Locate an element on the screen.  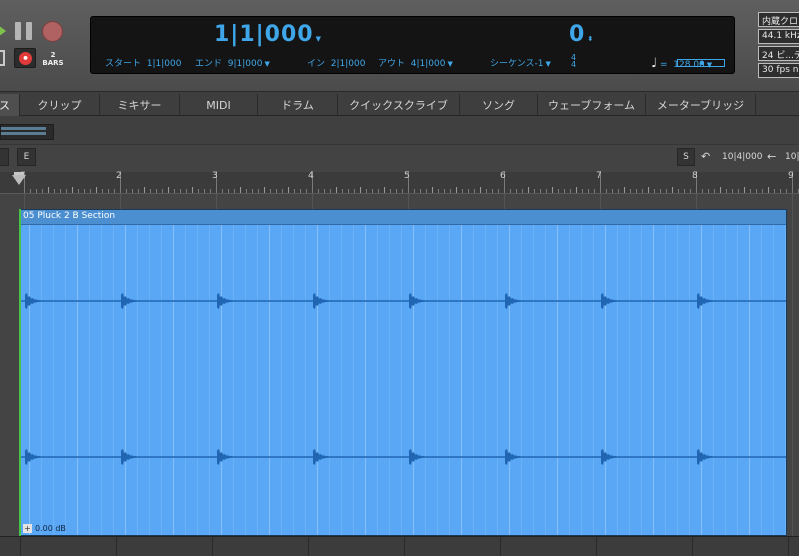
status-clock-source: 内蔵クロ is located at coordinates (778, 19).